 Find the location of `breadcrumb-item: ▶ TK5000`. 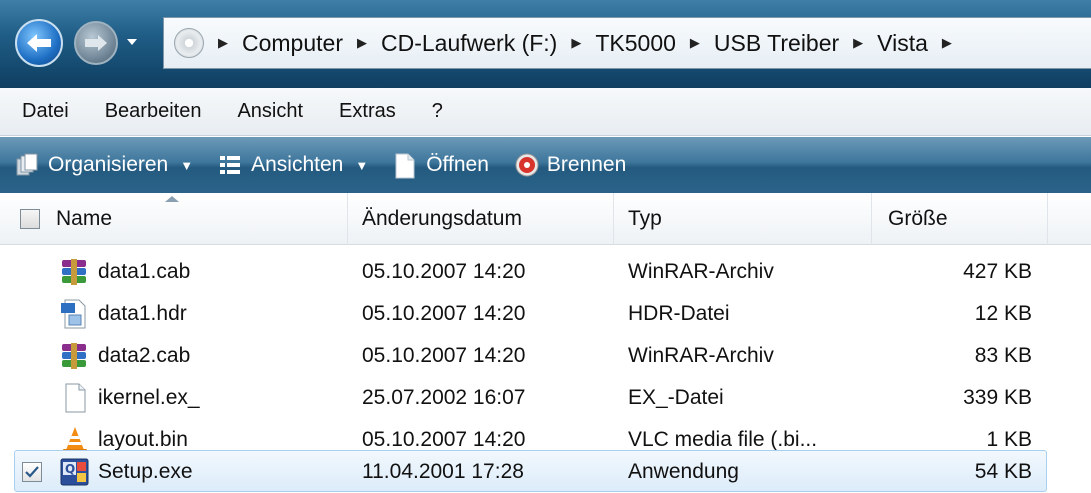

breadcrumb-item: ▶ TK5000 is located at coordinates (630, 43).